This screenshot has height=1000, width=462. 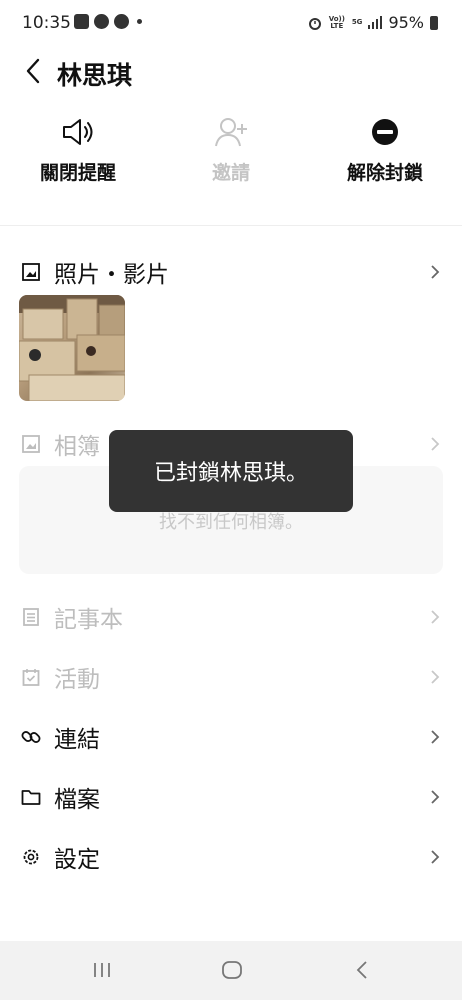 I want to click on toast-text: 已封鎖林思琪。, so click(x=230, y=473).